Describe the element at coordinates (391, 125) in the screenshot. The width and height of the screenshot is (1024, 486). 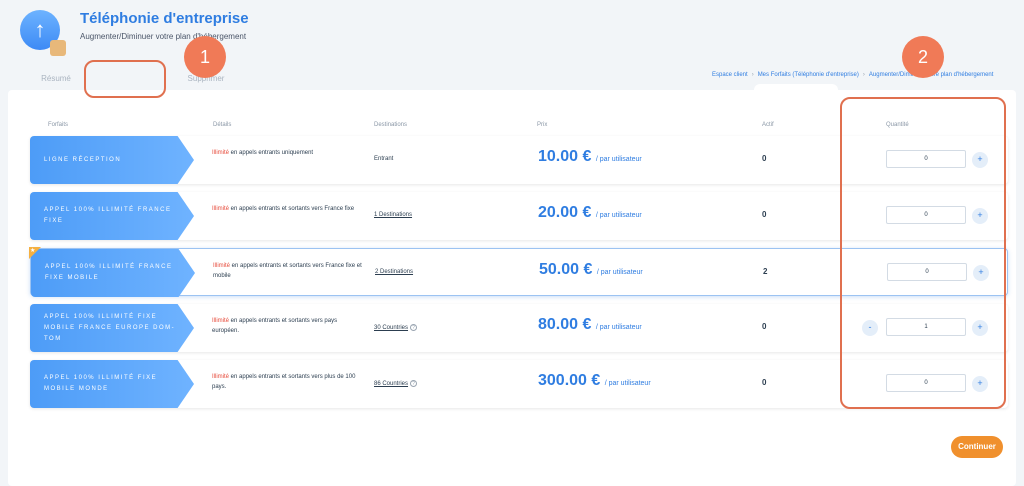
I see `header-destinations: Destinations` at that location.